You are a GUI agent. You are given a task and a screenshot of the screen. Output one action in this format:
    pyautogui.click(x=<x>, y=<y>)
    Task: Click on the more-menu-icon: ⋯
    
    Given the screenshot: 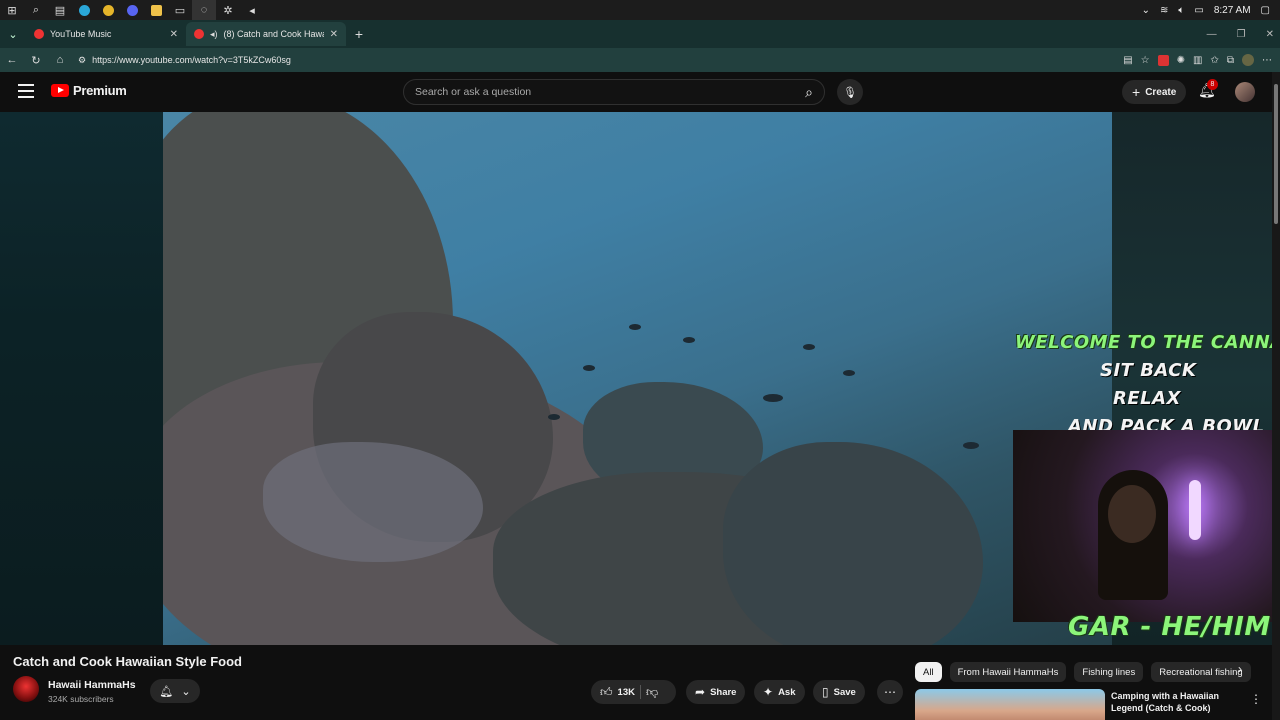 What is the action you would take?
    pyautogui.click(x=1267, y=60)
    